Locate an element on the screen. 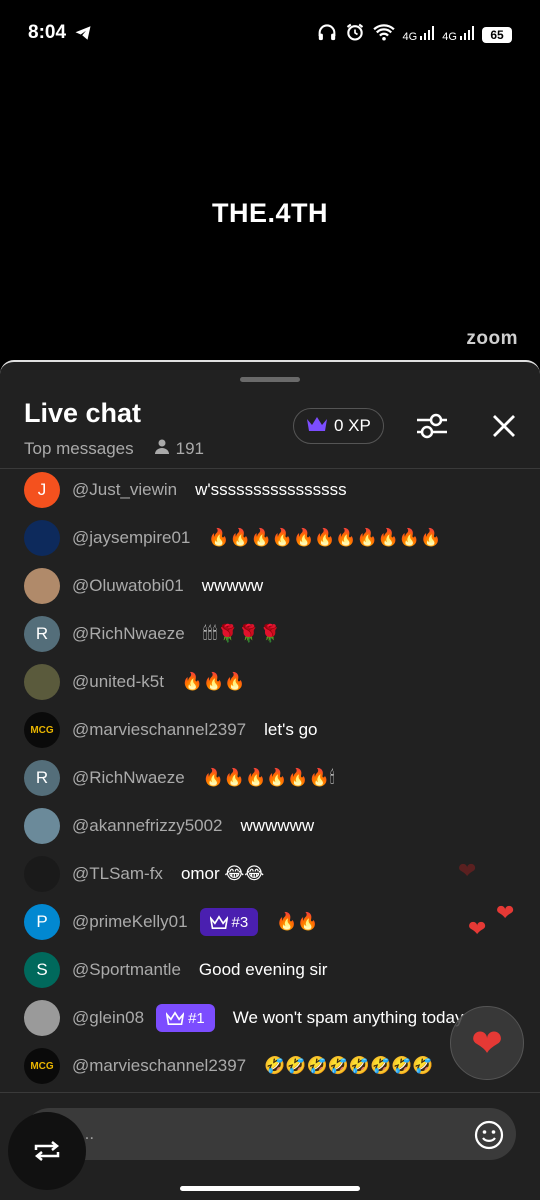 This screenshot has height=1200, width=540. message-author: @Sportmantle is located at coordinates (126, 970).